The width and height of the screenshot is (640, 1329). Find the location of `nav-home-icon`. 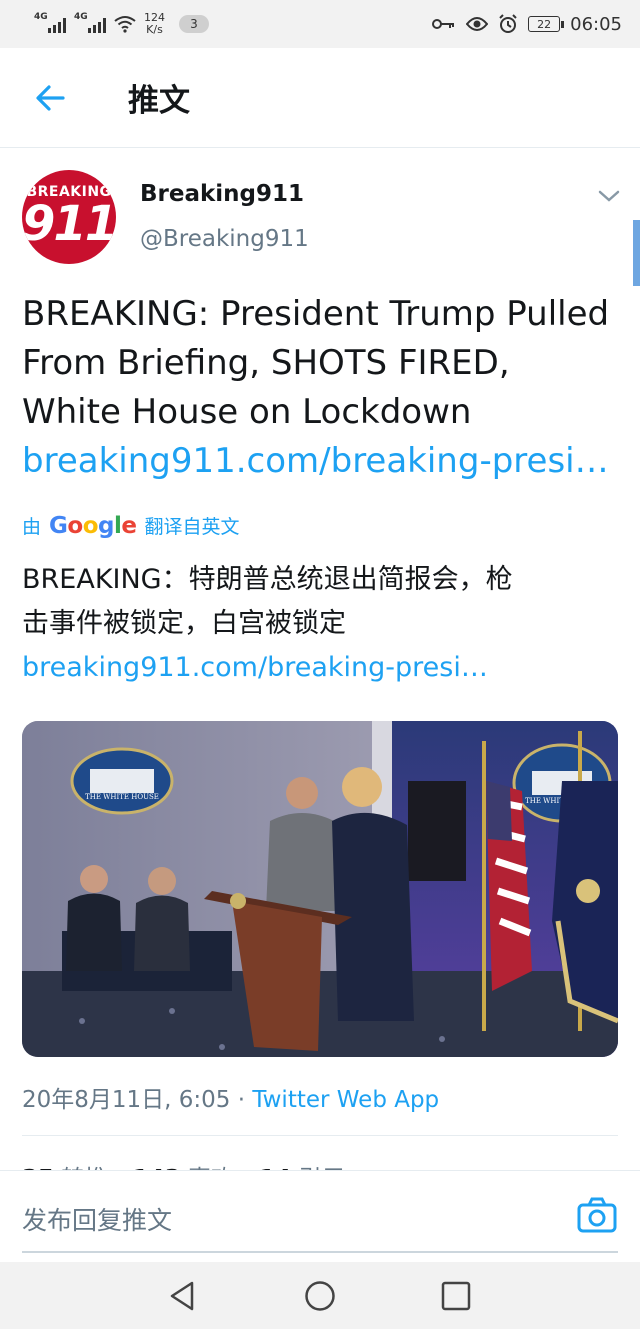

nav-home-icon is located at coordinates (320, 1296).